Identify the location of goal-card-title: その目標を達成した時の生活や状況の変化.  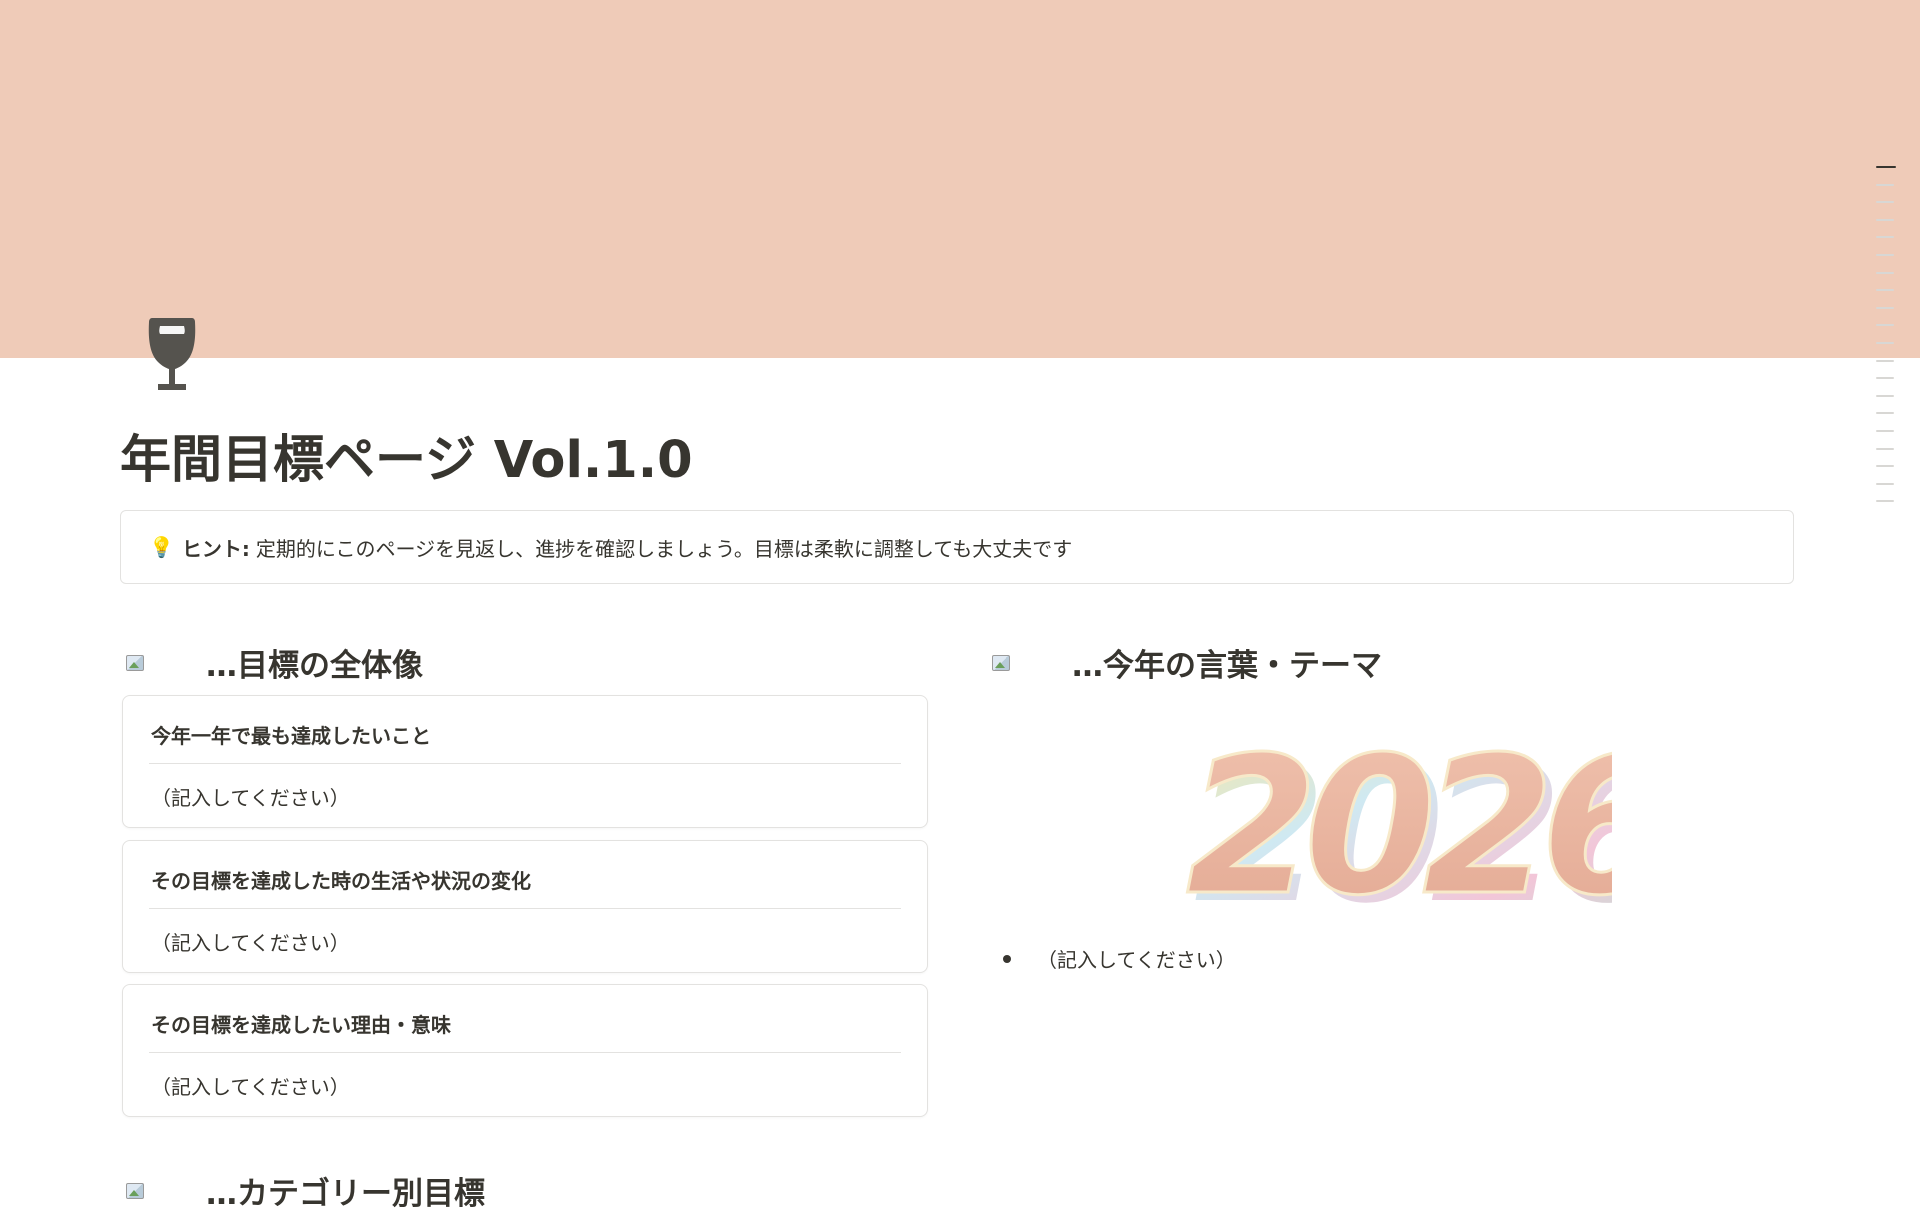
(341, 881).